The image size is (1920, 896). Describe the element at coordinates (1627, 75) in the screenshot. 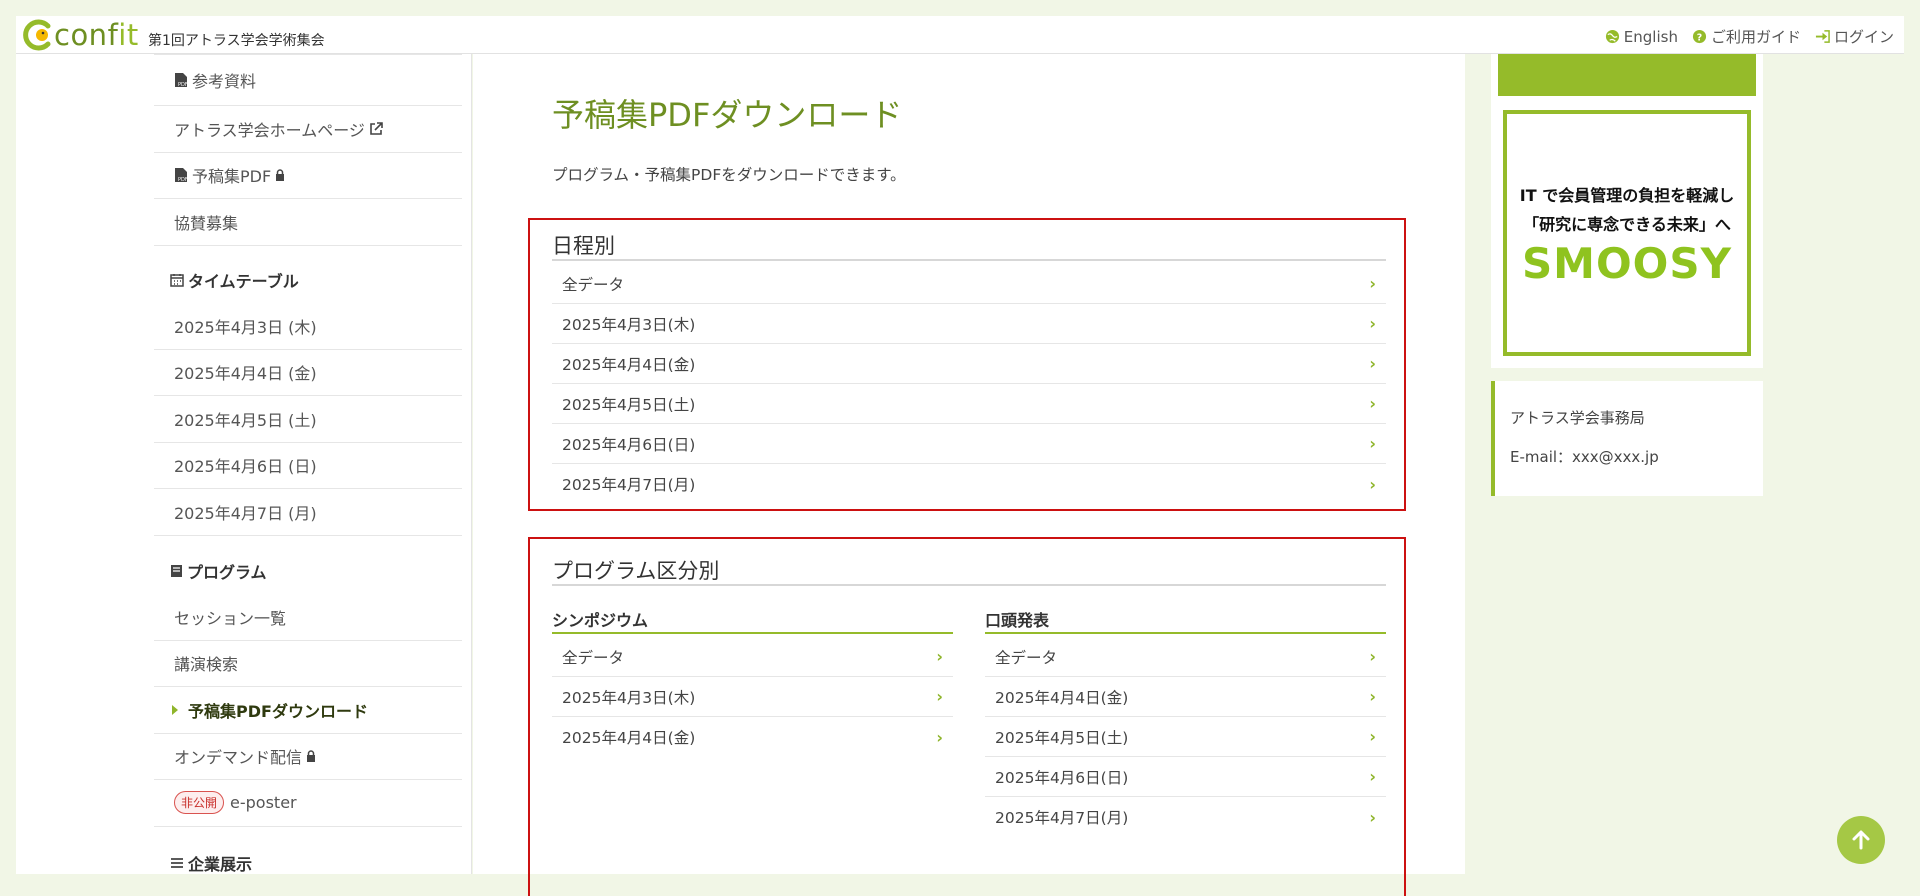

I see `banner-top-bar` at that location.